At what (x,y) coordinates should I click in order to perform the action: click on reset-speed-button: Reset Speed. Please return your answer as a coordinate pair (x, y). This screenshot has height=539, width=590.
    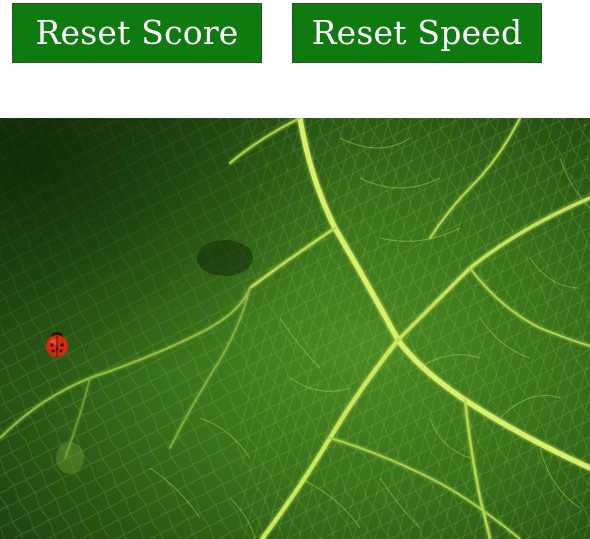
    Looking at the image, I should click on (417, 33).